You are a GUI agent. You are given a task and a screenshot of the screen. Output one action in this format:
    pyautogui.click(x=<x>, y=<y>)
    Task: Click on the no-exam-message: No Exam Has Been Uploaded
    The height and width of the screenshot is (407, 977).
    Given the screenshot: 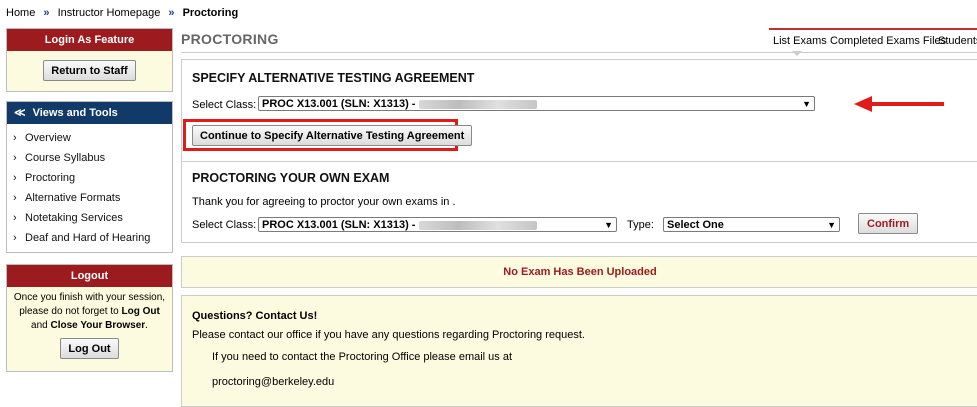 What is the action you would take?
    pyautogui.click(x=580, y=272)
    